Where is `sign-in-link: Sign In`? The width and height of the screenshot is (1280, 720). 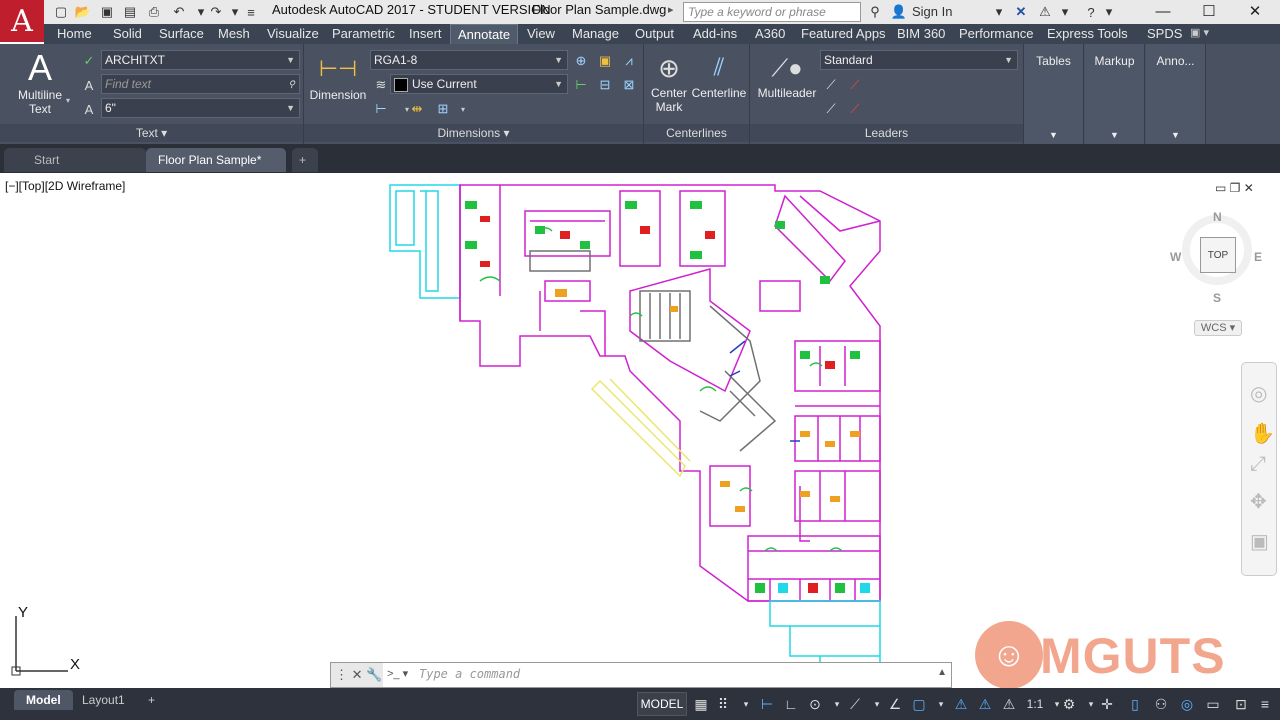 sign-in-link: Sign In is located at coordinates (932, 11).